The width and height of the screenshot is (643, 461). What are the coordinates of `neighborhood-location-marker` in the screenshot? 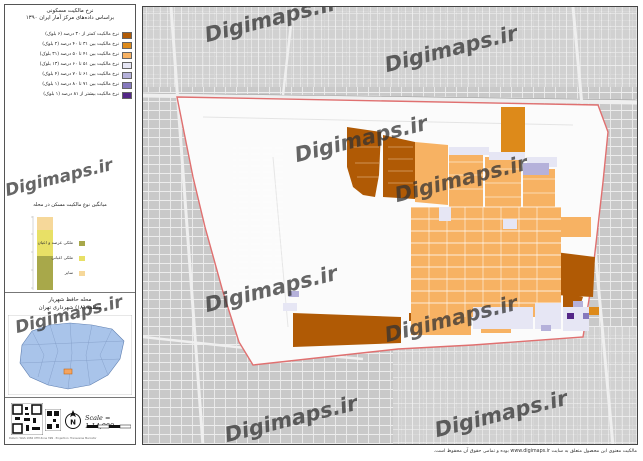 It's located at (68, 371).